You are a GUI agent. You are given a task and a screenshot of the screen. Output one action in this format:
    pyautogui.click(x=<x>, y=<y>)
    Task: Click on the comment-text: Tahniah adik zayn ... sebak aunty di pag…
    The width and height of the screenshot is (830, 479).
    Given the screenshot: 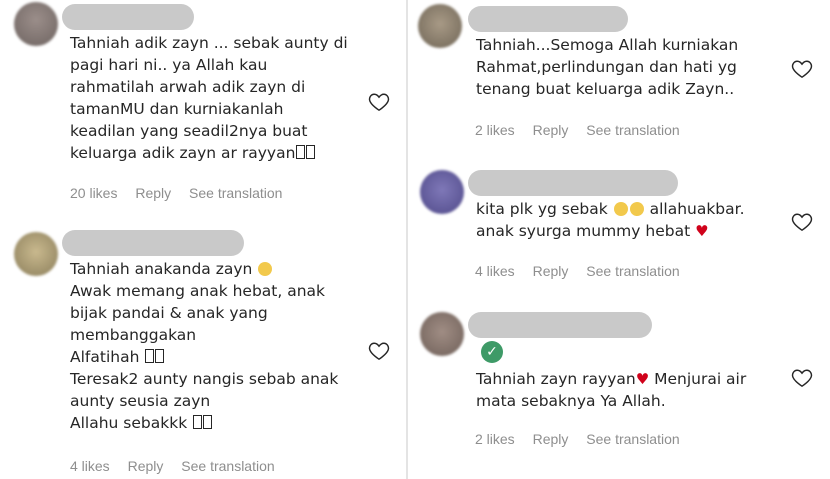 What is the action you would take?
    pyautogui.click(x=209, y=98)
    